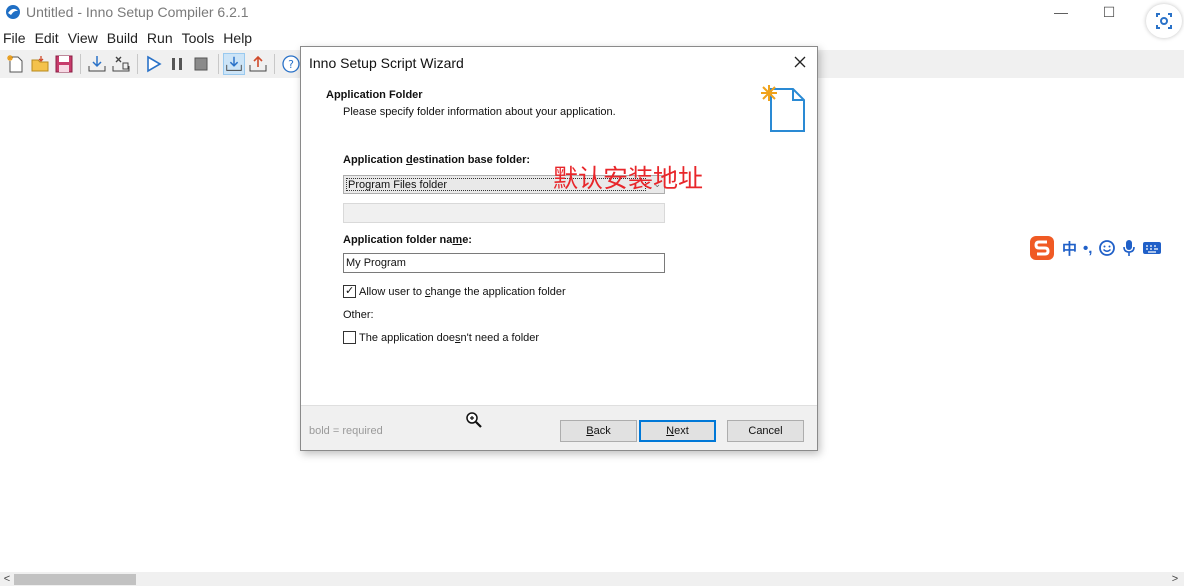  What do you see at coordinates (504, 213) in the screenshot?
I see `custom-folder-field` at bounding box center [504, 213].